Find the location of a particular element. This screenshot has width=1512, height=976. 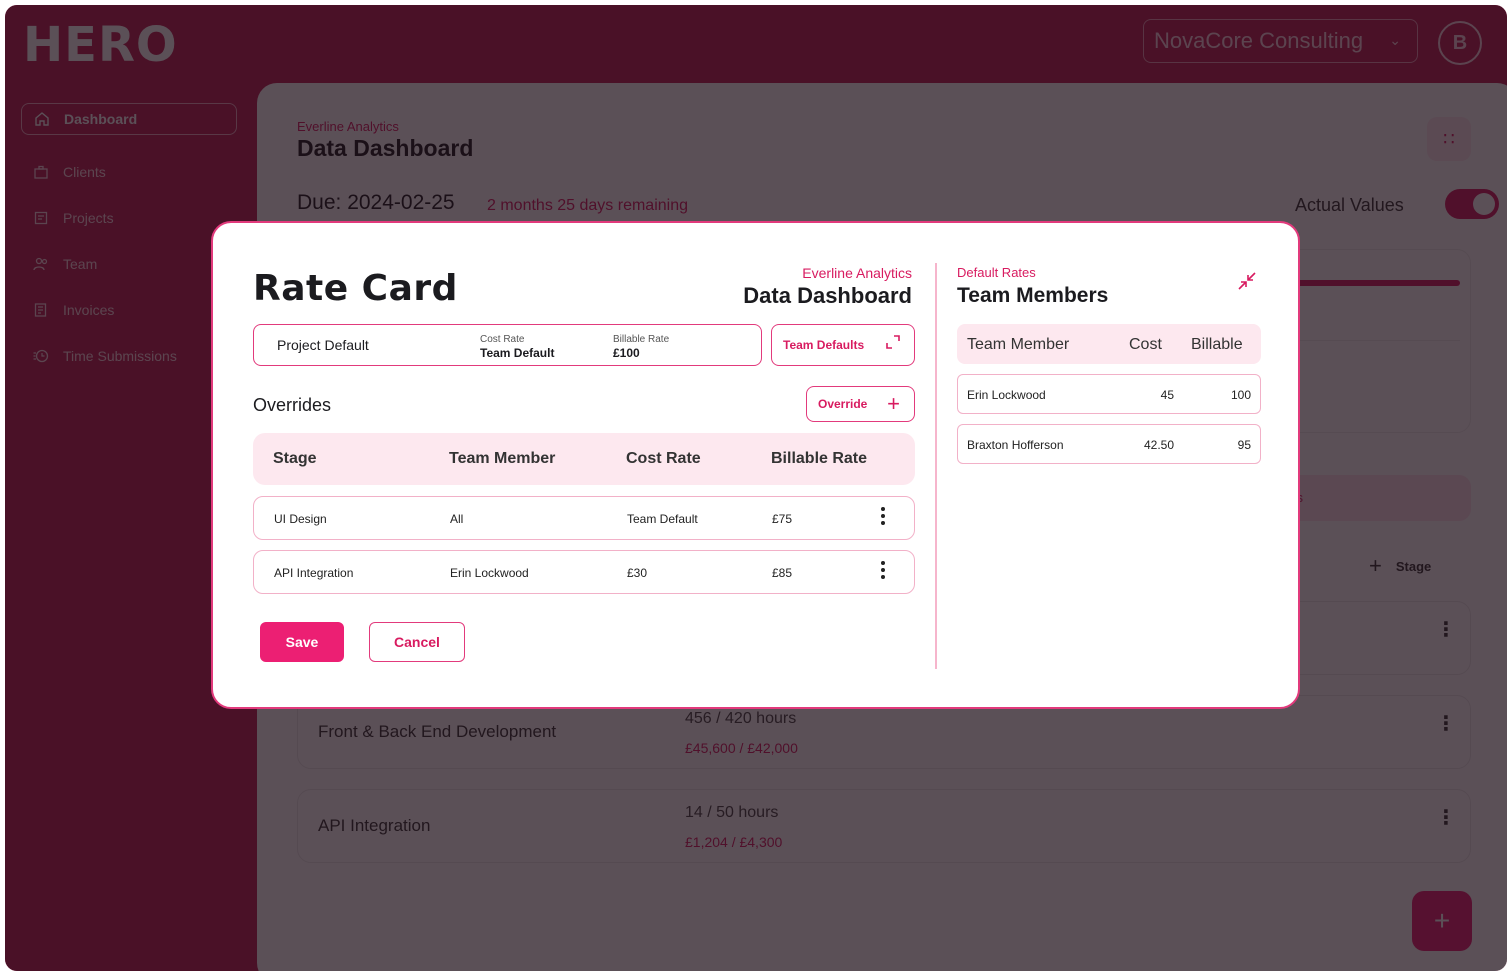

add-override-button: Override + is located at coordinates (860, 404).